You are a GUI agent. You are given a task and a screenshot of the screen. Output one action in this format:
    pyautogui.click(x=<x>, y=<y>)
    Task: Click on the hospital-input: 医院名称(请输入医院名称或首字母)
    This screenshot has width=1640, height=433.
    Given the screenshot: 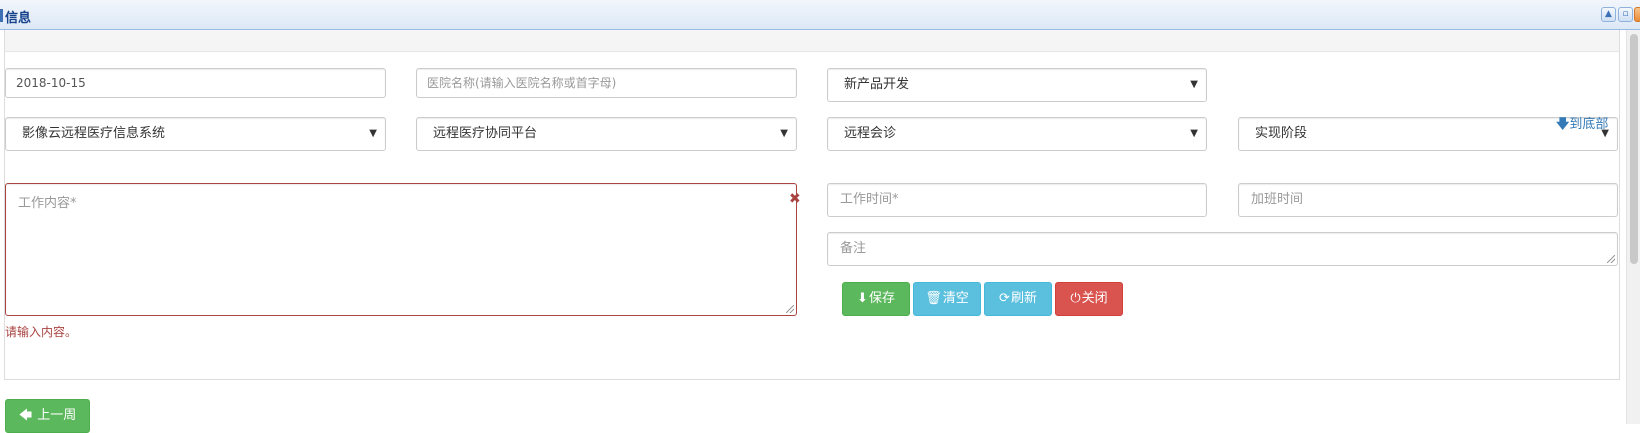 What is the action you would take?
    pyautogui.click(x=606, y=83)
    